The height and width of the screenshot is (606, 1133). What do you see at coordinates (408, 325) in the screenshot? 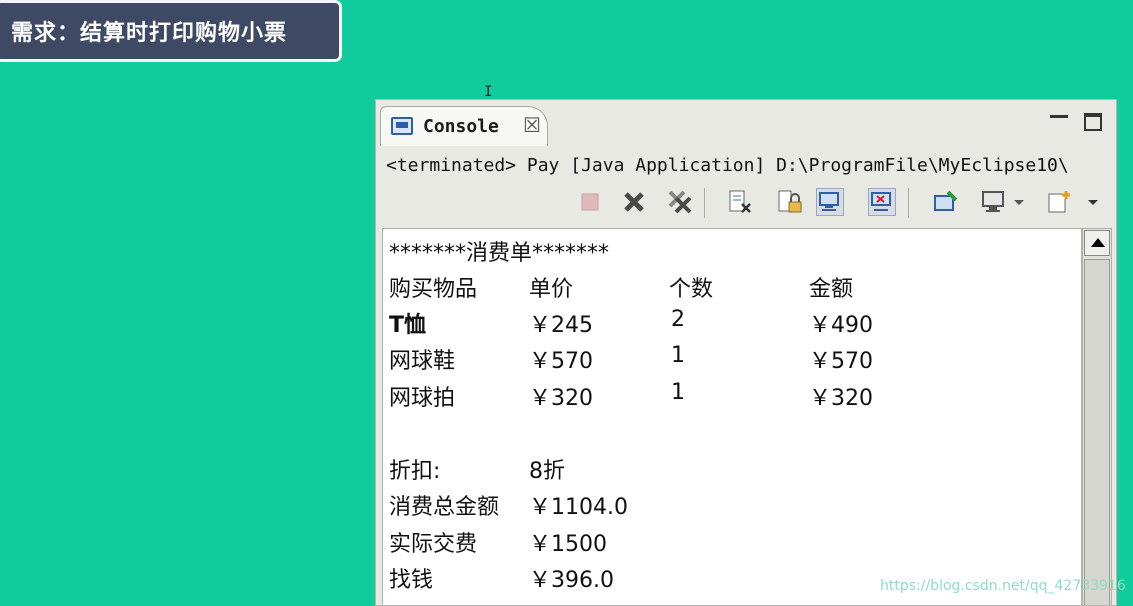
I see `item-name: T恤` at bounding box center [408, 325].